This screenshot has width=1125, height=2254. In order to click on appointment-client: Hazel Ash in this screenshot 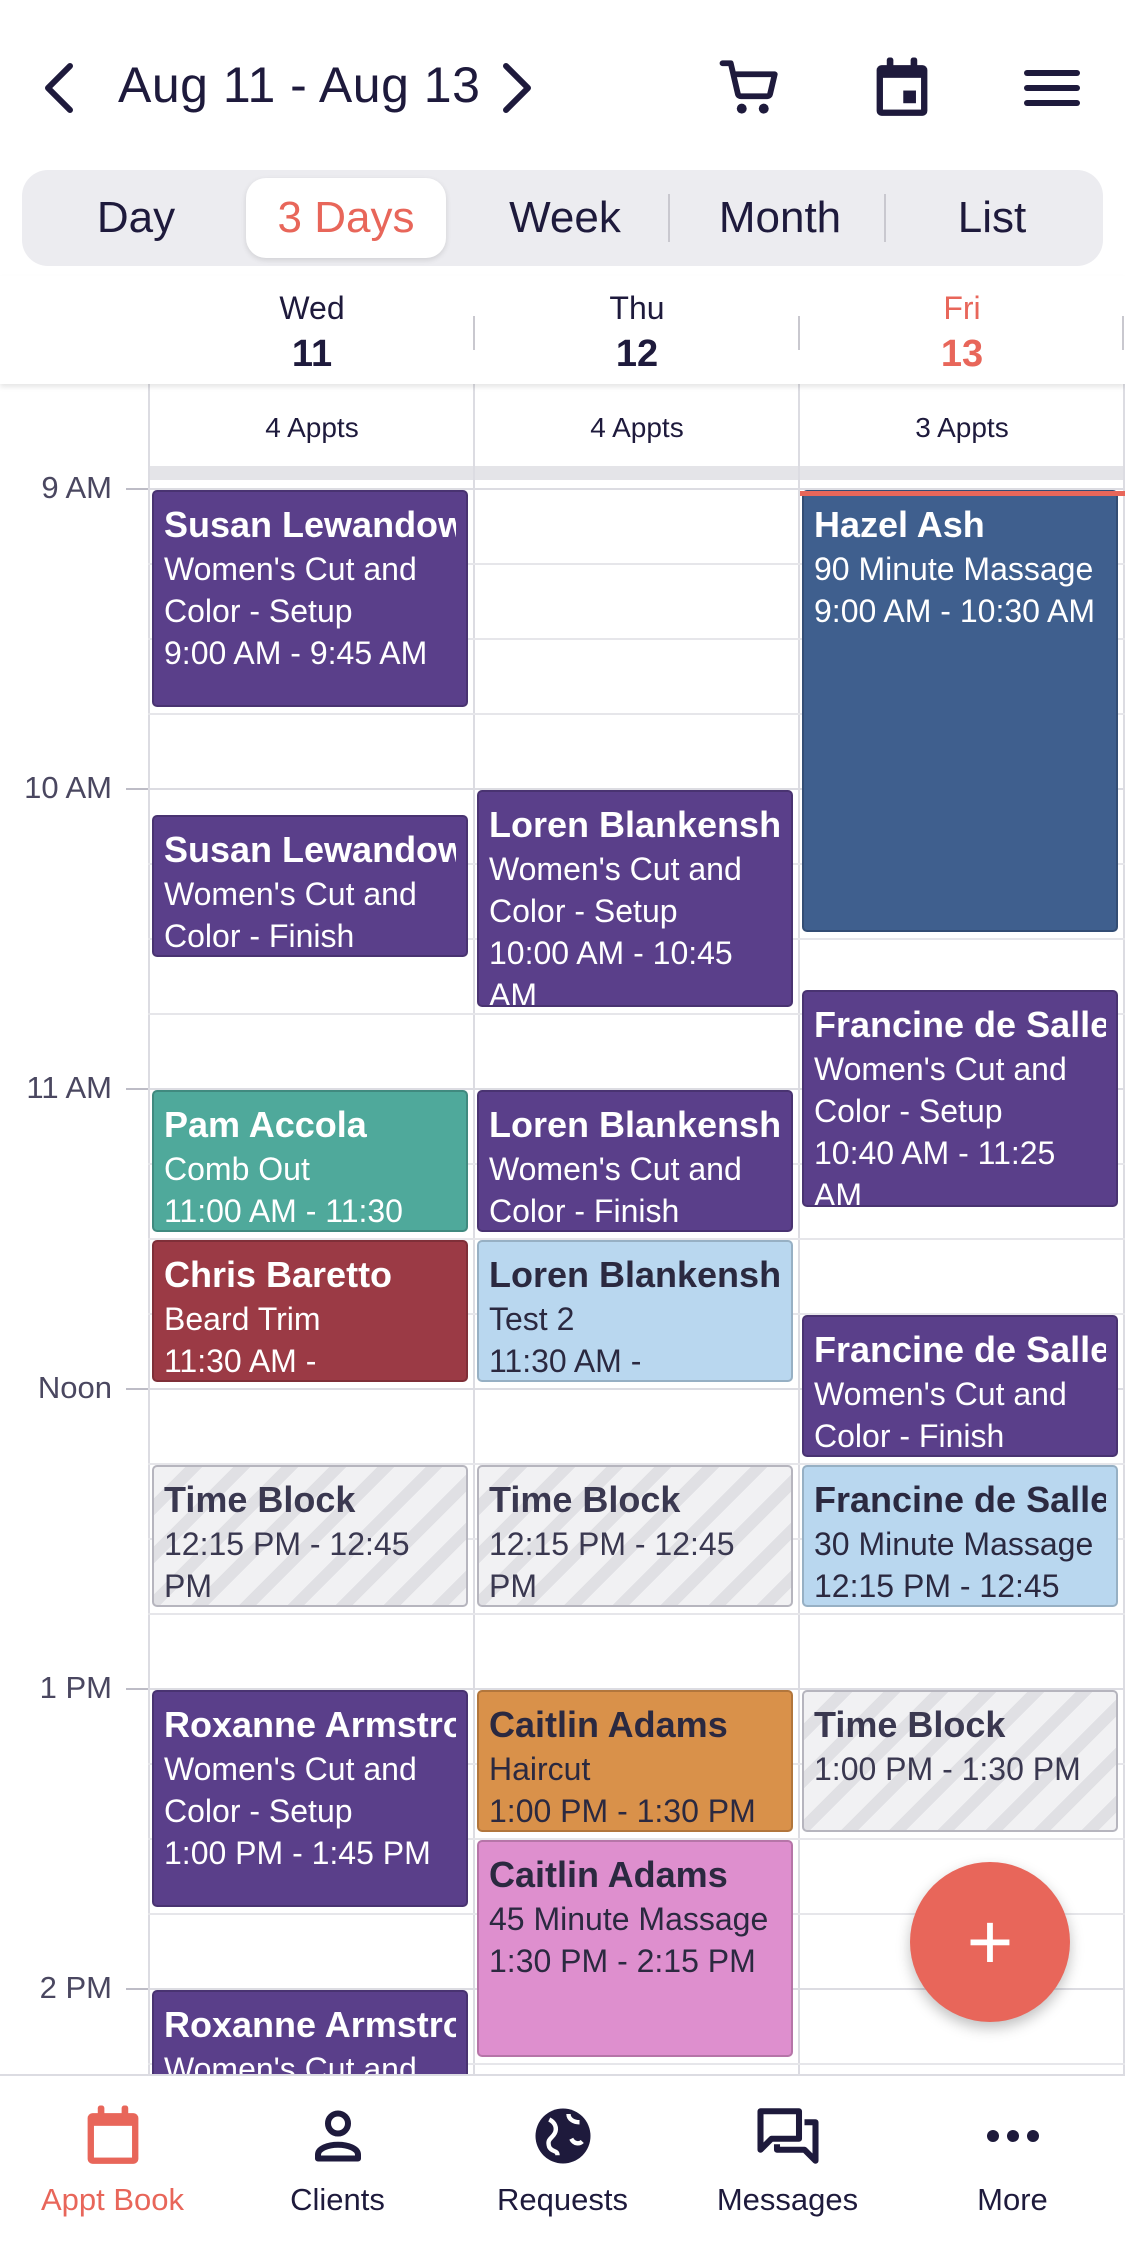, I will do `click(899, 524)`.